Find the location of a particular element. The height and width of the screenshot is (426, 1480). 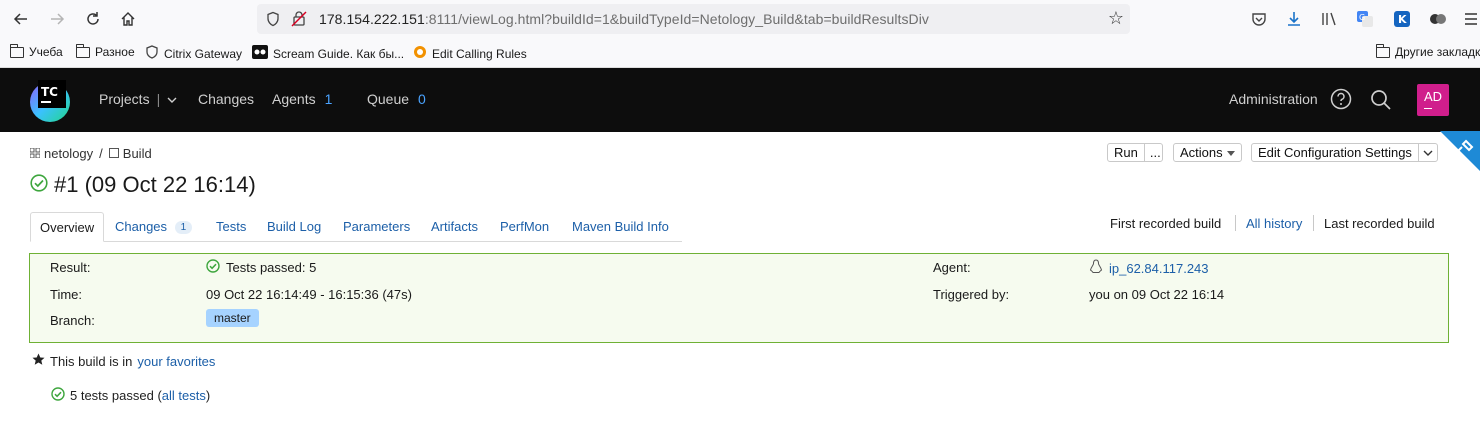

tab-label: Overview is located at coordinates (67, 227).